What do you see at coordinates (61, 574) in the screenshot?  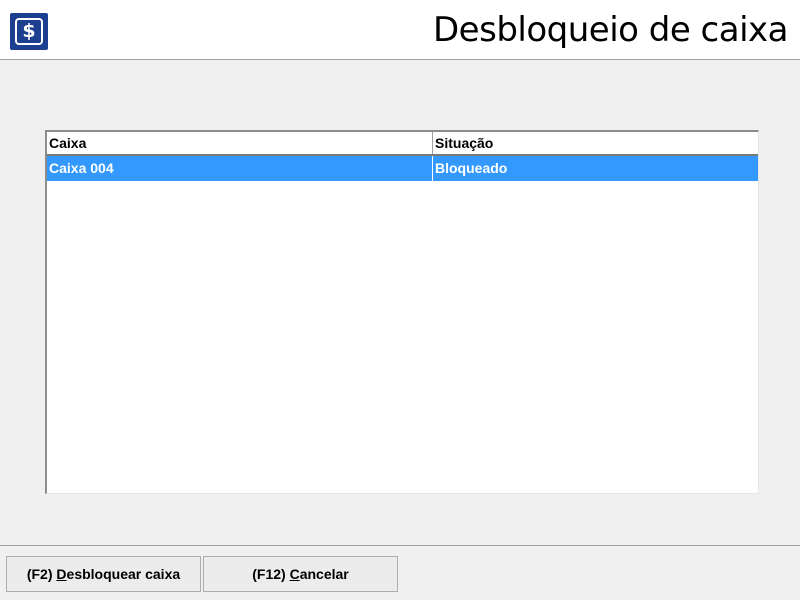 I see `unlock-button-mnemonic: D` at bounding box center [61, 574].